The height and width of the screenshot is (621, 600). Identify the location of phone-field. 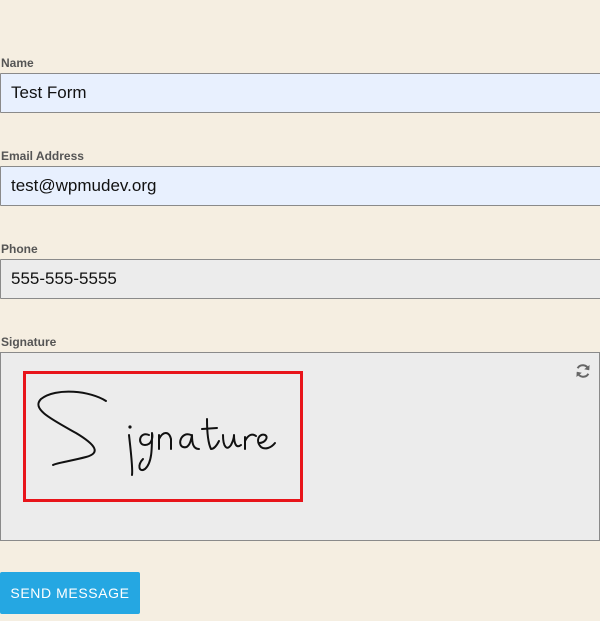
(300, 279).